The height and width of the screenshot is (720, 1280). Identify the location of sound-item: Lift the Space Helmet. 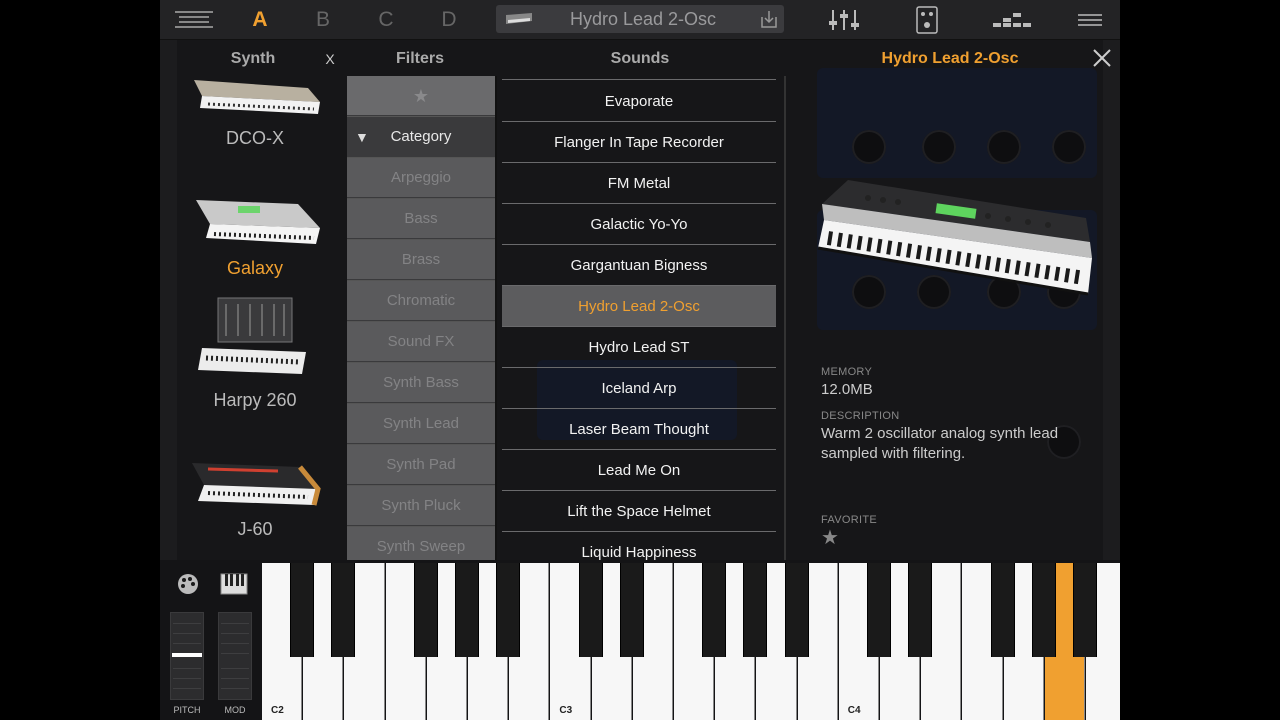
(639, 511).